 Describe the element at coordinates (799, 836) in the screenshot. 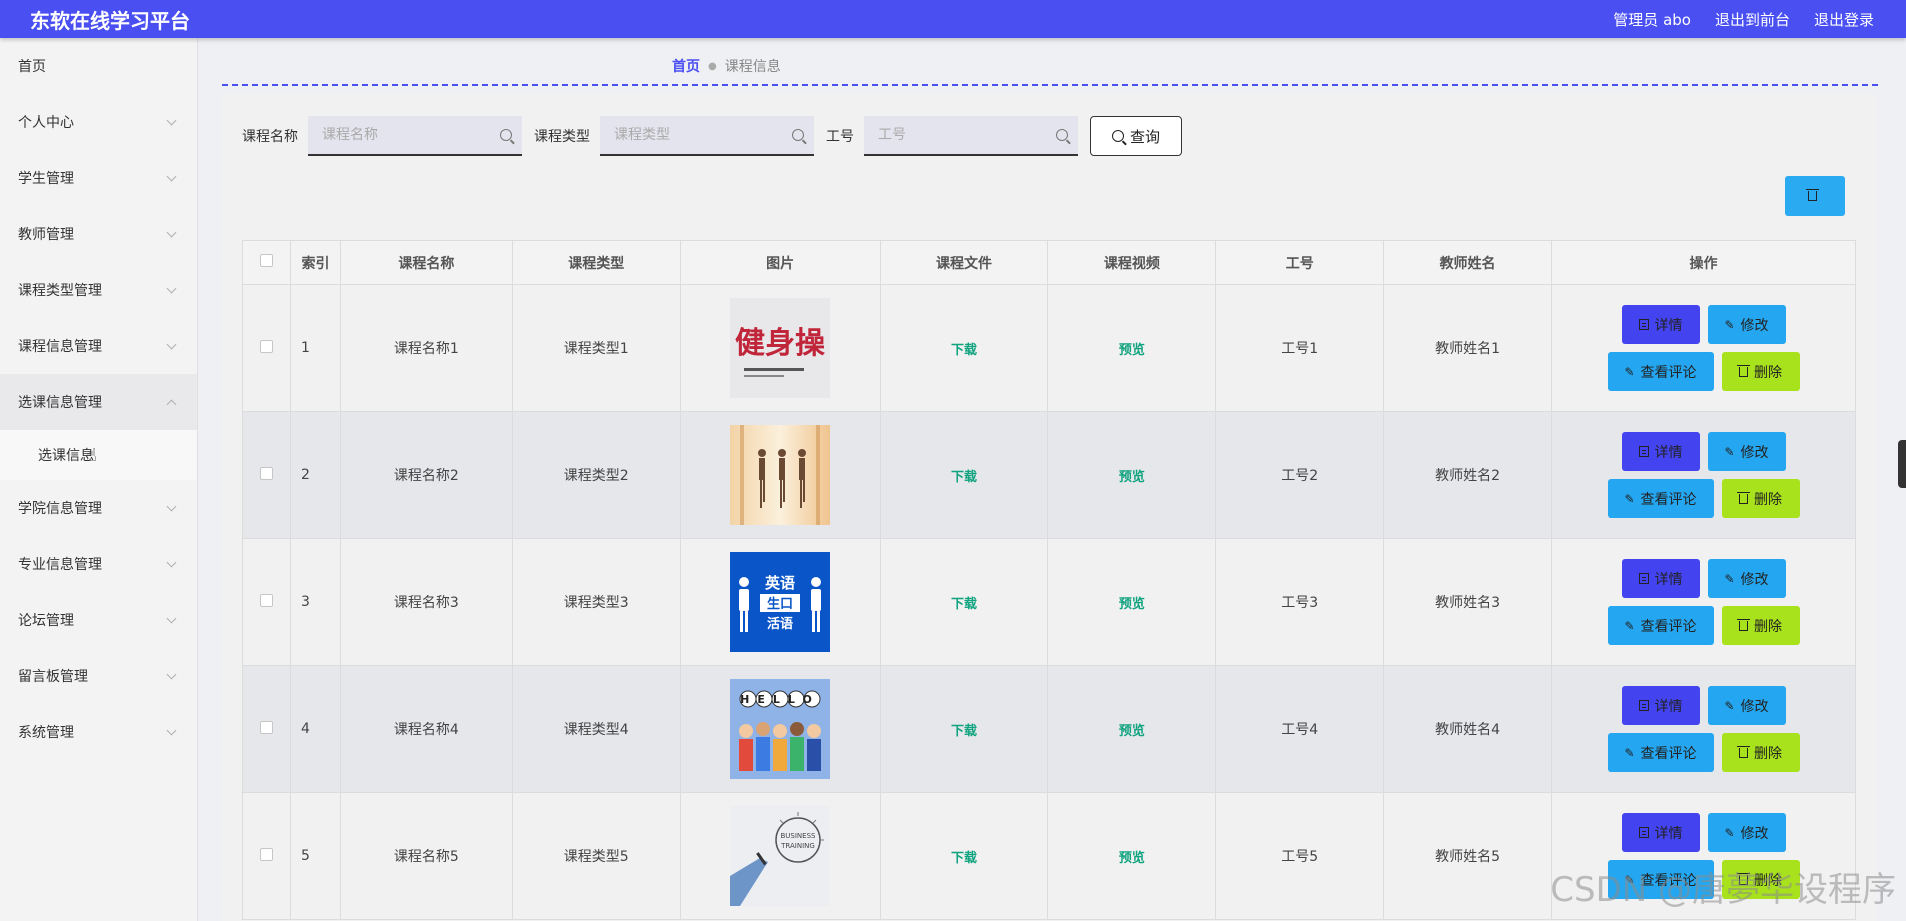

I see `thumbnail-text: BUSINESS` at that location.